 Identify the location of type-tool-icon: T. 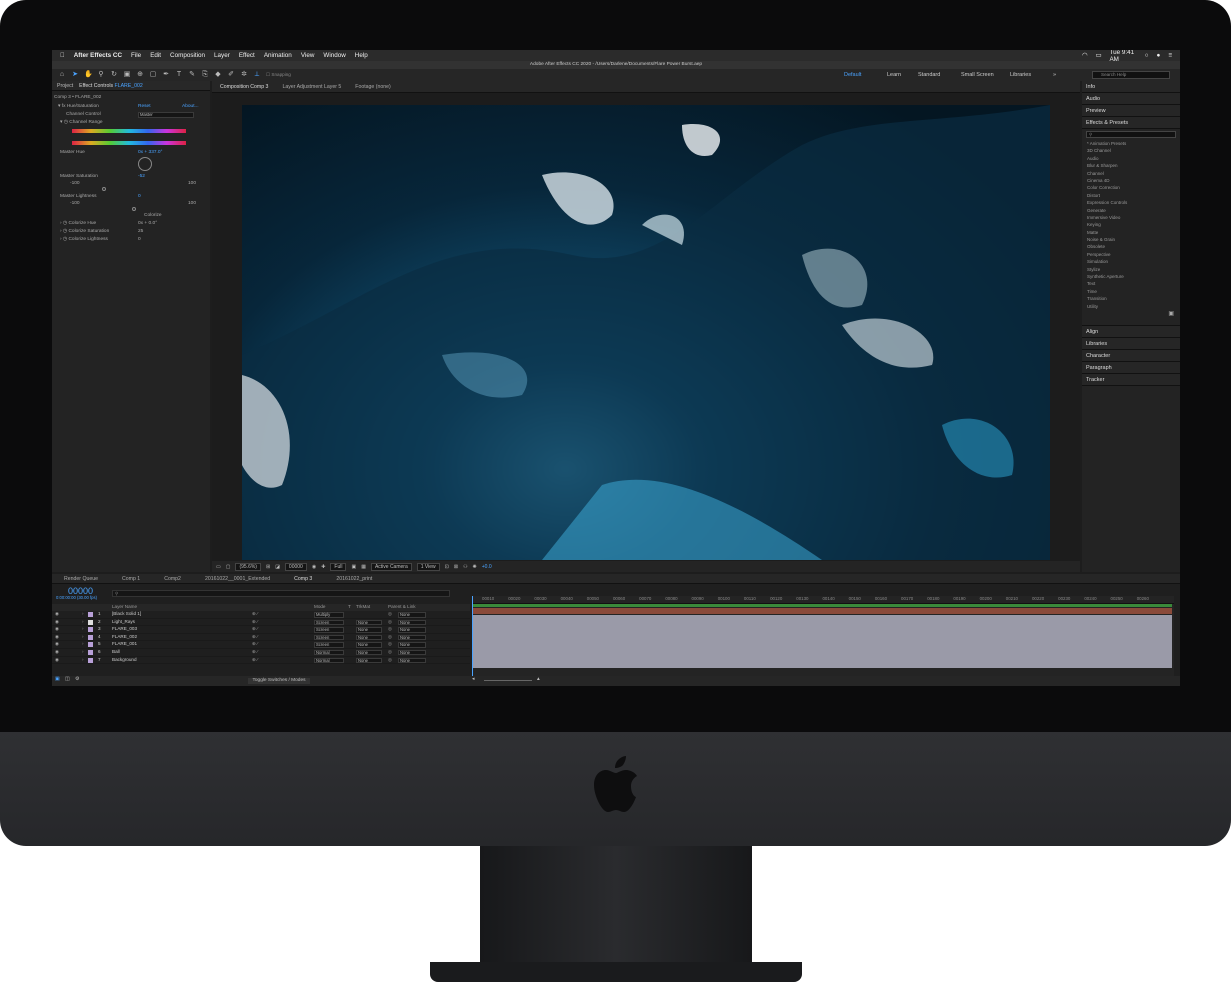
(179, 75).